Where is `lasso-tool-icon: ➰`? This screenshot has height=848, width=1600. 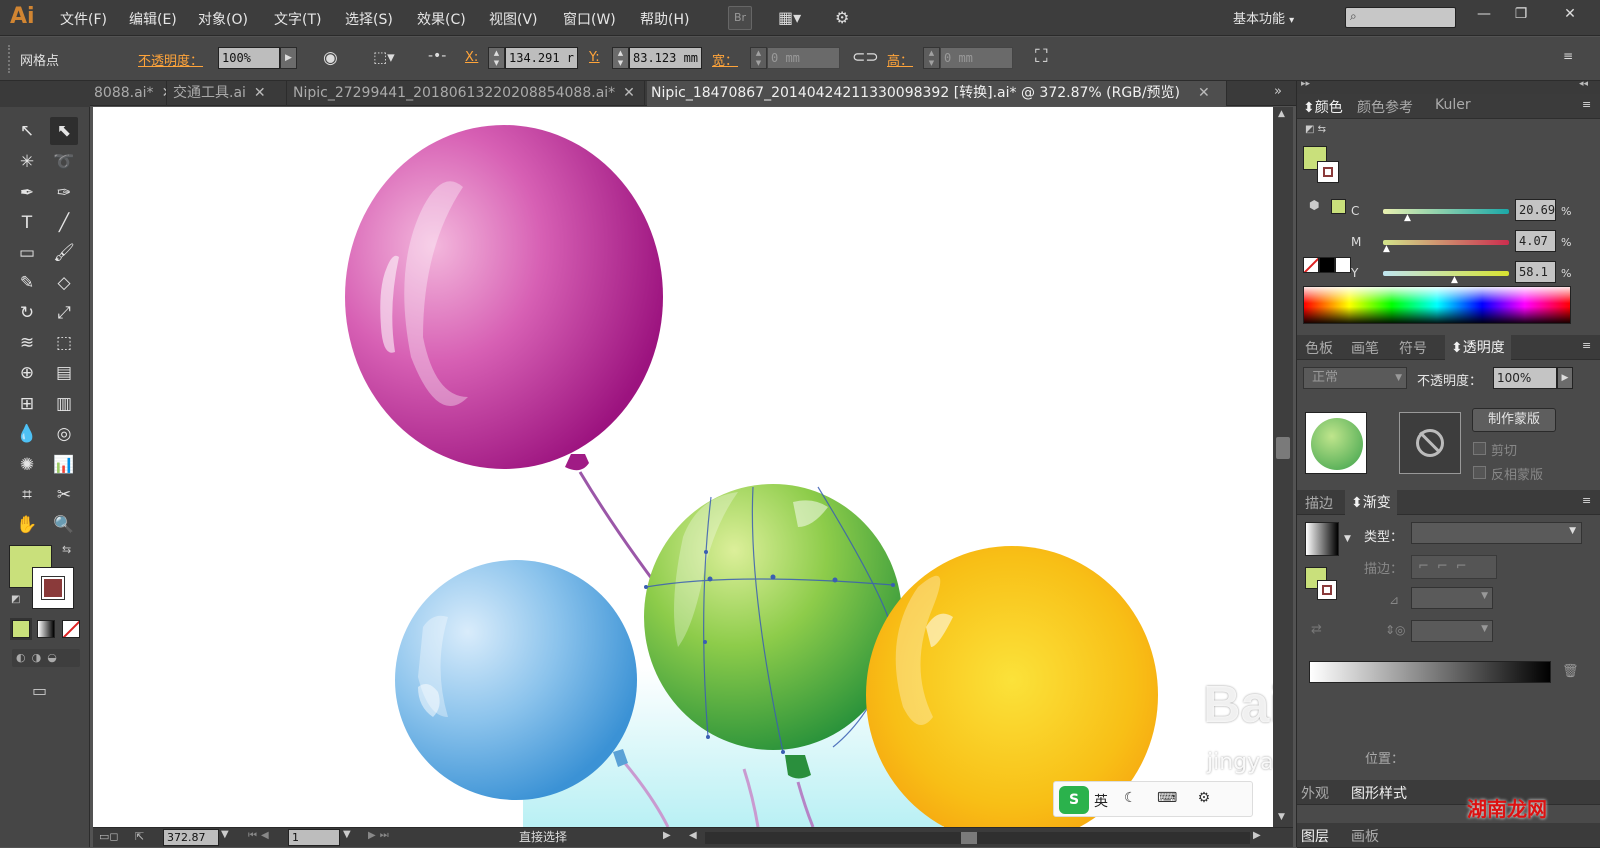 lasso-tool-icon: ➰ is located at coordinates (64, 162).